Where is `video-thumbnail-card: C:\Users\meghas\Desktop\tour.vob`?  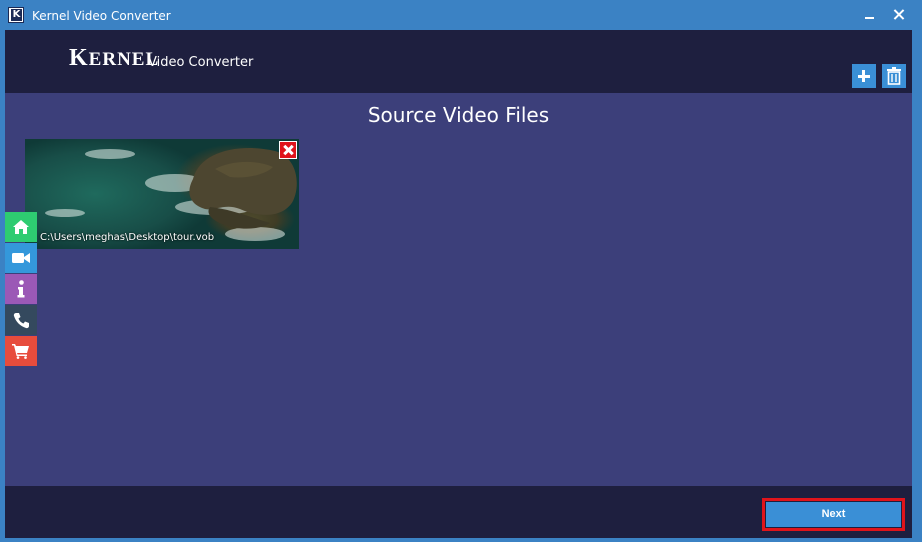 video-thumbnail-card: C:\Users\meghas\Desktop\tour.vob is located at coordinates (162, 194).